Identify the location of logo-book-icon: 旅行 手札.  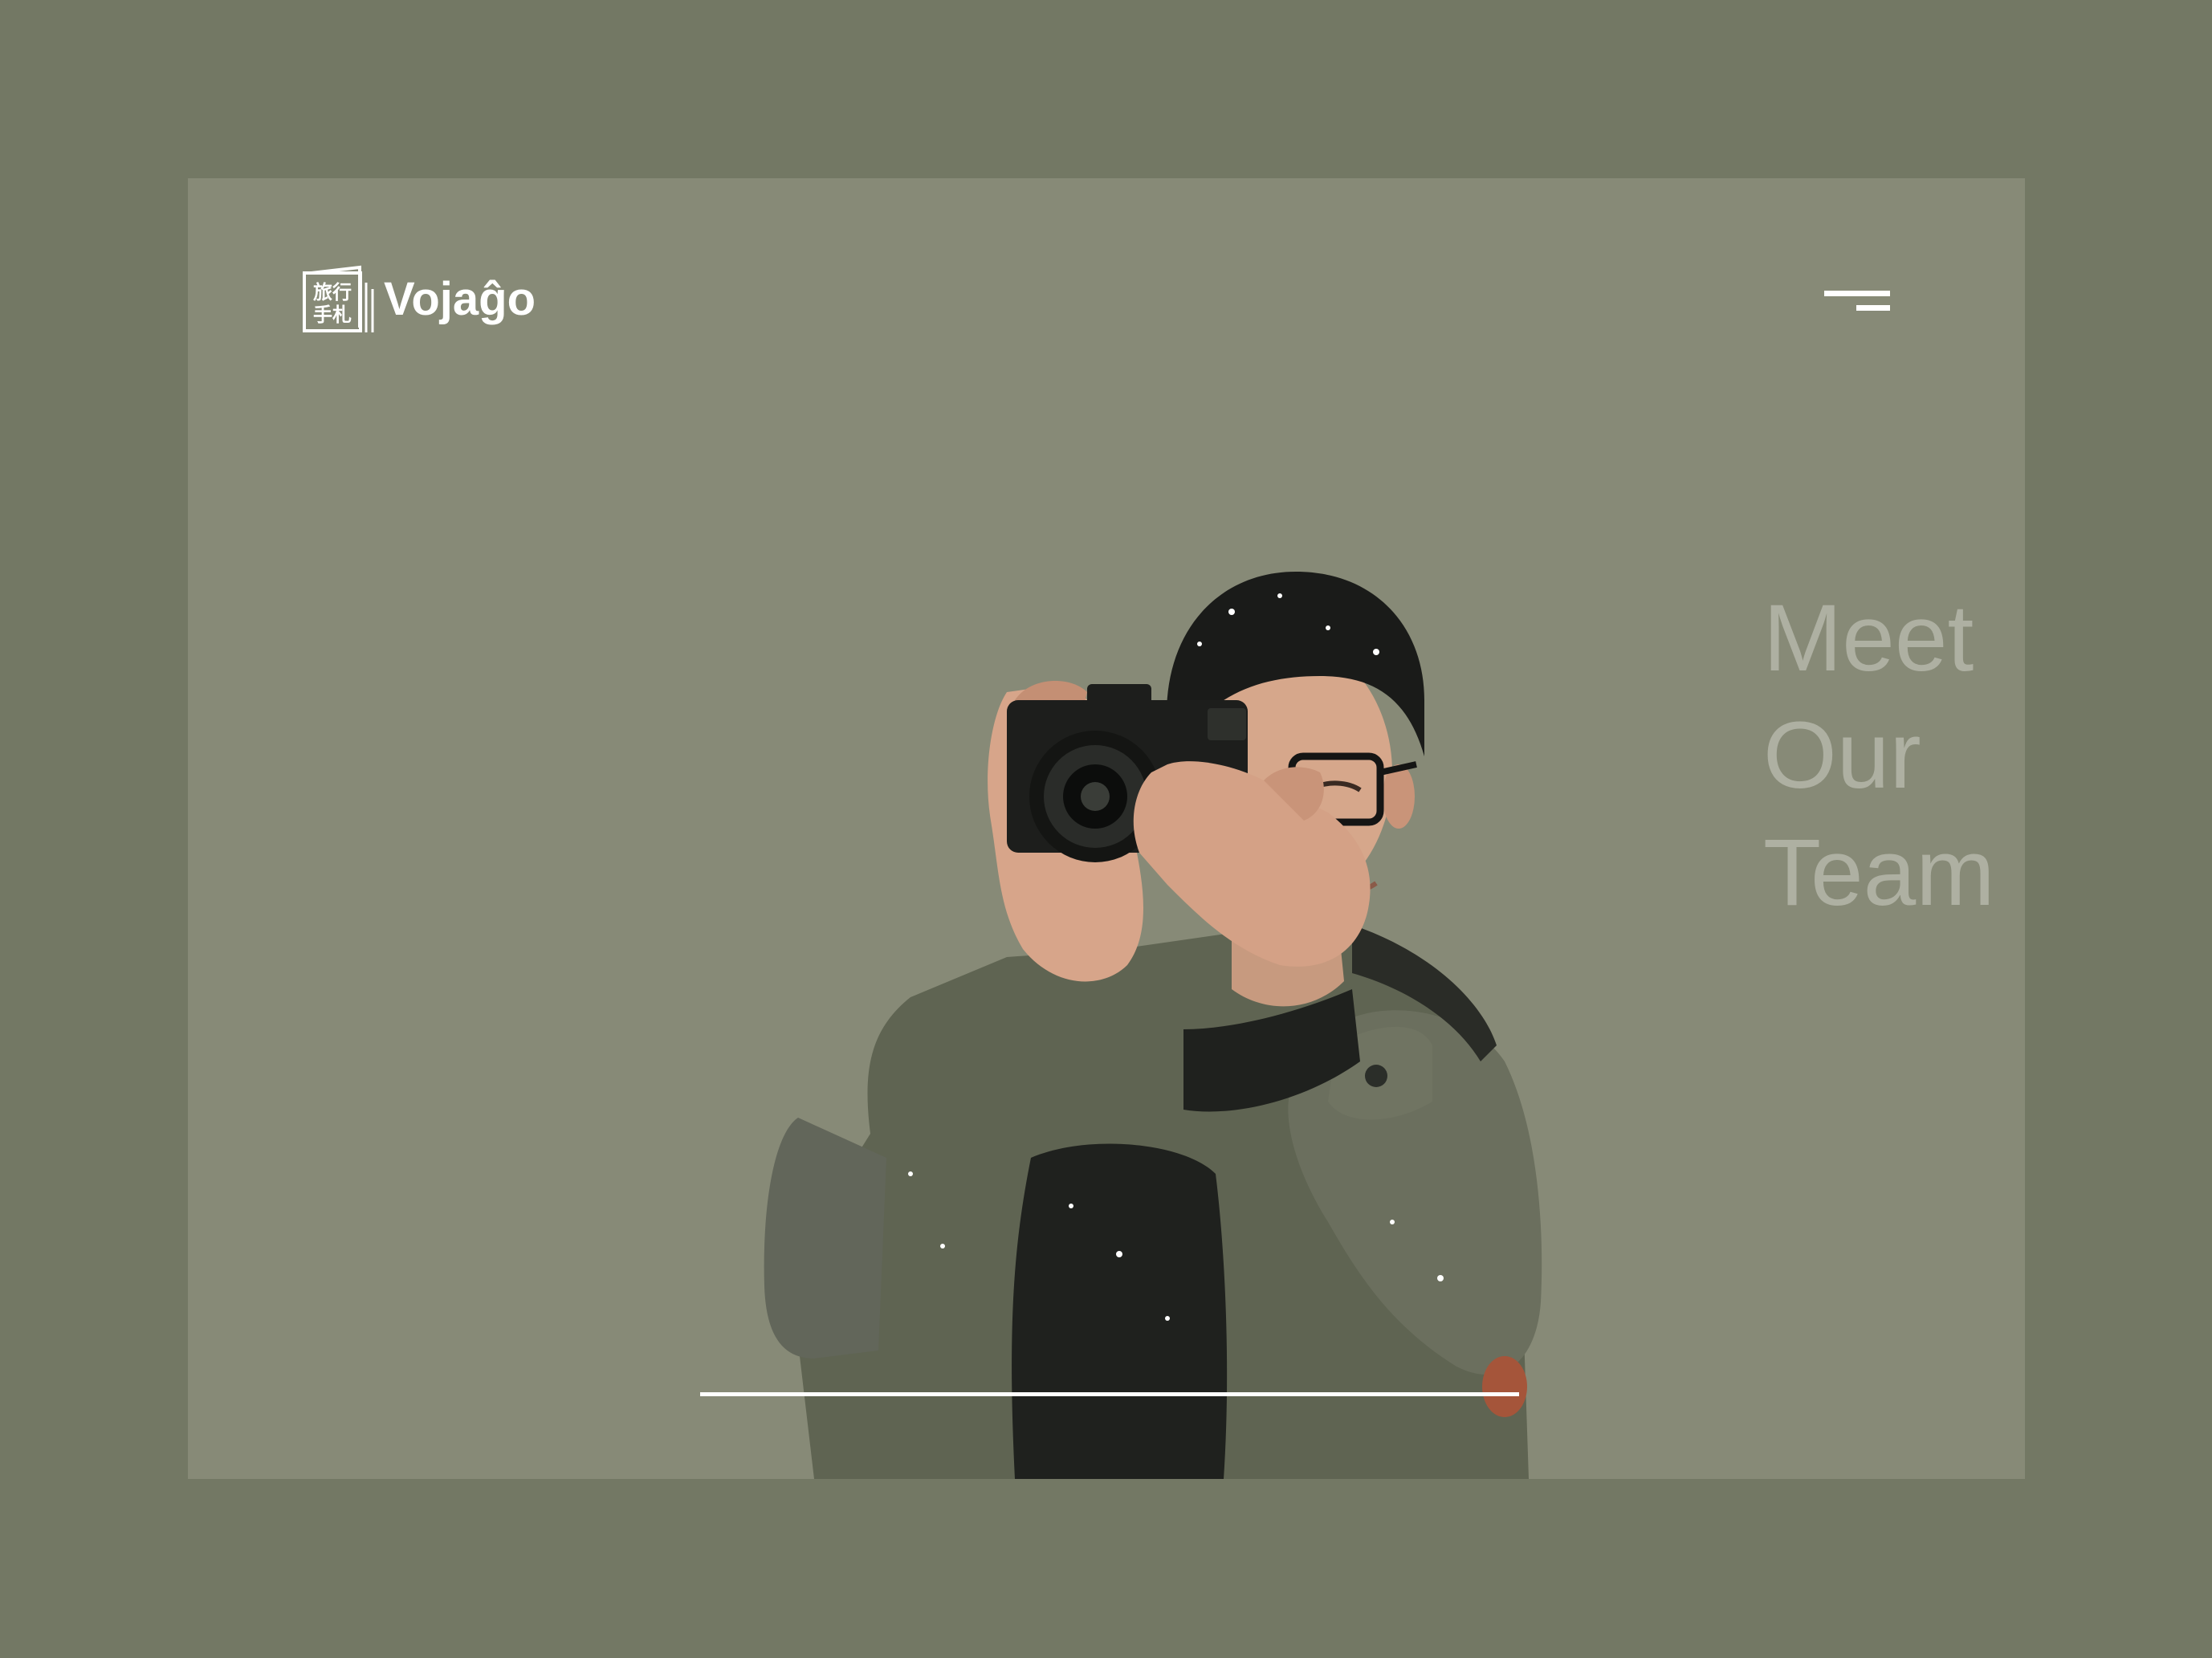
(339, 299).